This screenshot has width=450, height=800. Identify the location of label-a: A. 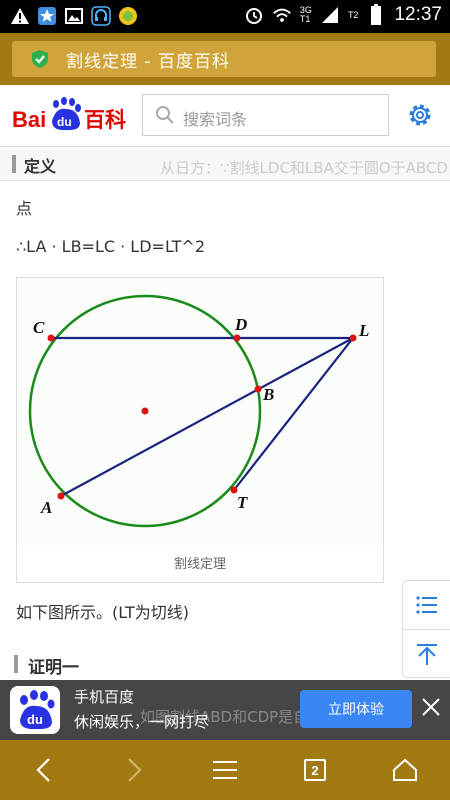
(46, 507).